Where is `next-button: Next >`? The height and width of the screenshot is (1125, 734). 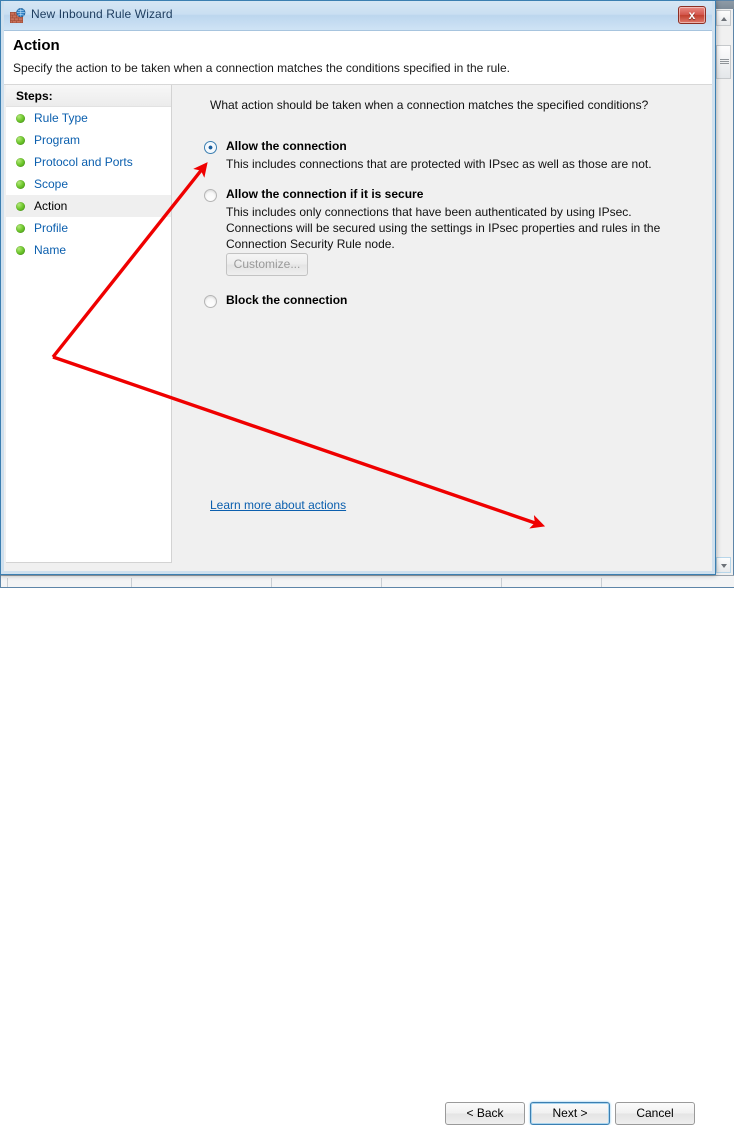 next-button: Next > is located at coordinates (570, 1113).